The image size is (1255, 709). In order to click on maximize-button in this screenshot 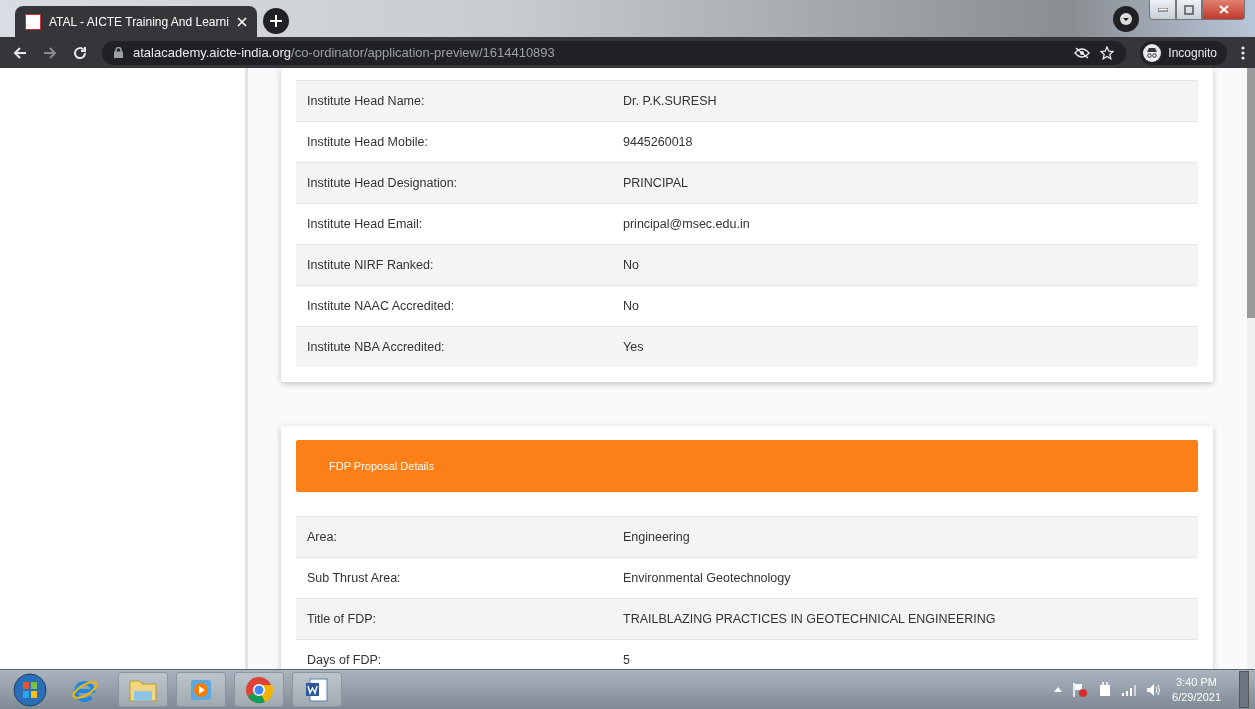, I will do `click(1189, 10)`.